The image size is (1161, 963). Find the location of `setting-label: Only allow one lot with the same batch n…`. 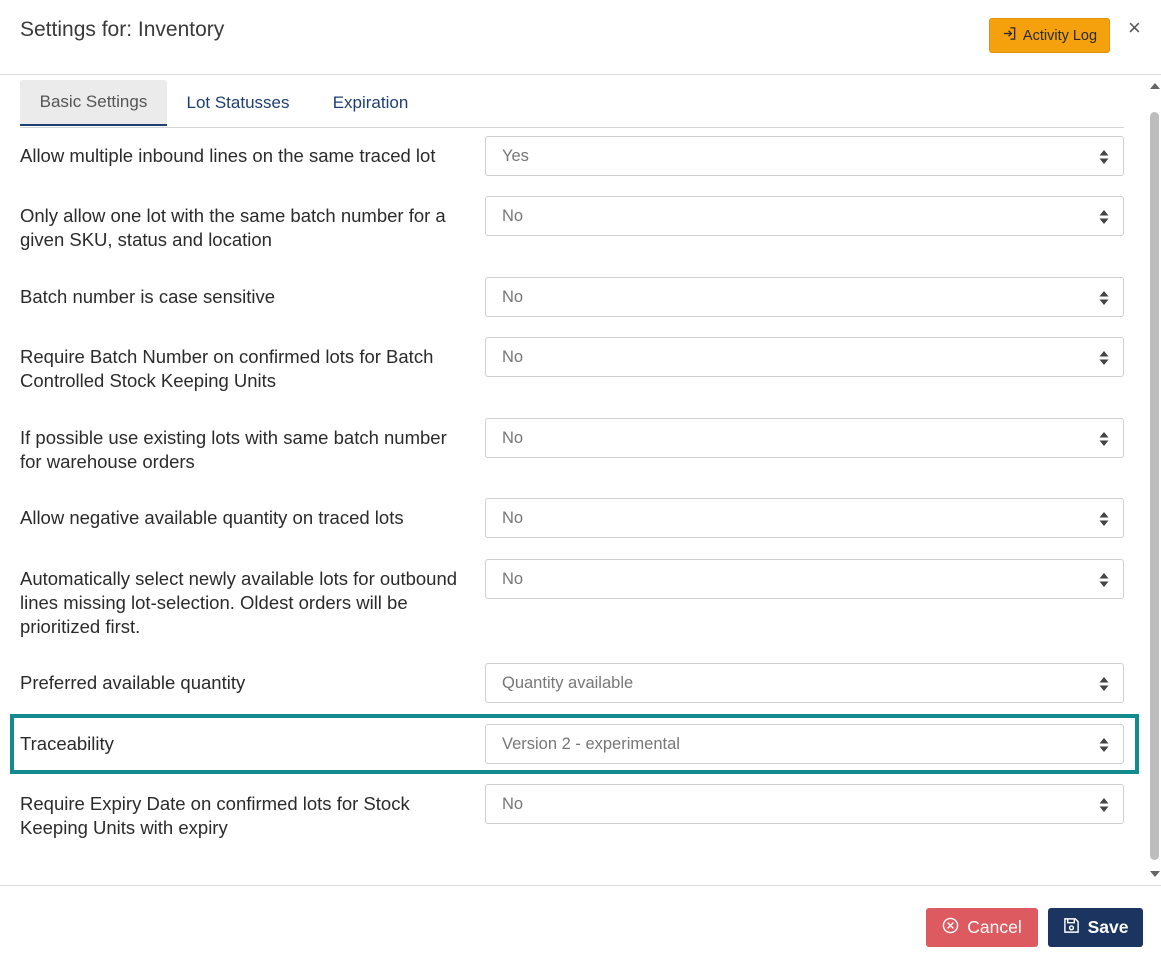

setting-label: Only allow one lot with the same batch n… is located at coordinates (233, 227).